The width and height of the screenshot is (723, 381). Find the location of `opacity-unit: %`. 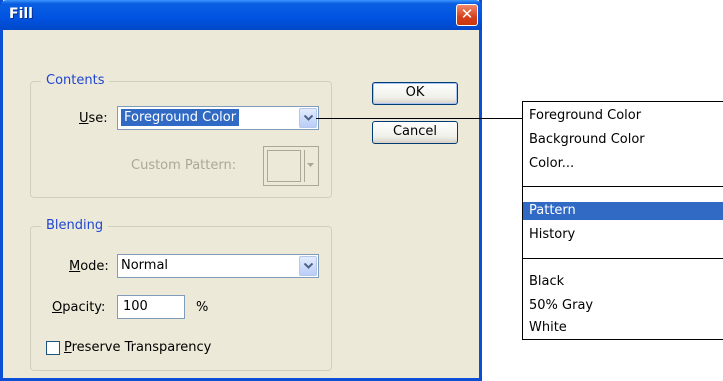

opacity-unit: % is located at coordinates (202, 307).